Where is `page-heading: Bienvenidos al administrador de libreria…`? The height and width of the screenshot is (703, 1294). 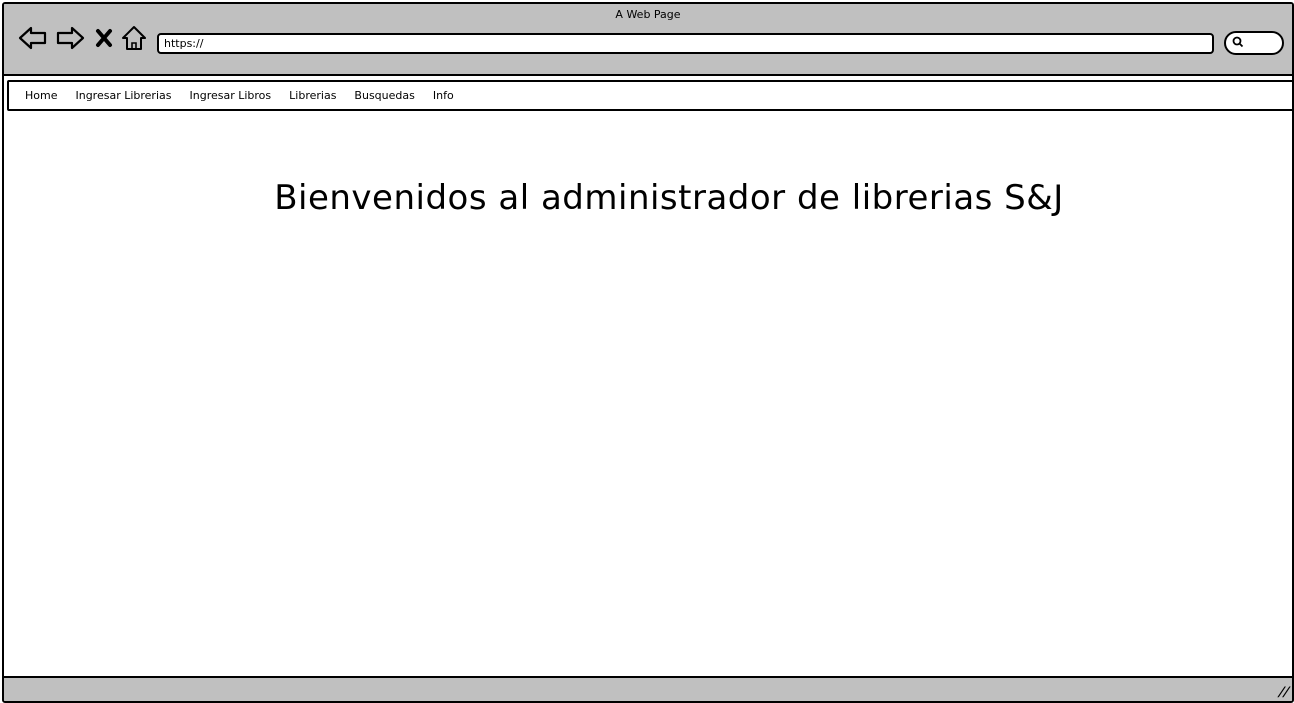
page-heading: Bienvenidos al administrador de libreria… is located at coordinates (669, 198).